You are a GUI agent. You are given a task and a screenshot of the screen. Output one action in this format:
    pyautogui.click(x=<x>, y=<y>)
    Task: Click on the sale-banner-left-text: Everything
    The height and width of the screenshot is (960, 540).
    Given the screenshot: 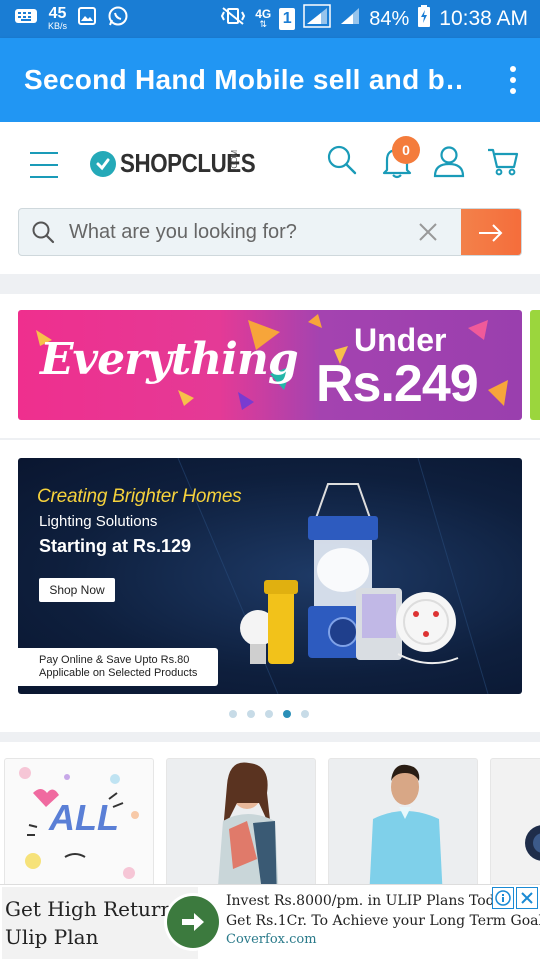 What is the action you would take?
    pyautogui.click(x=169, y=359)
    